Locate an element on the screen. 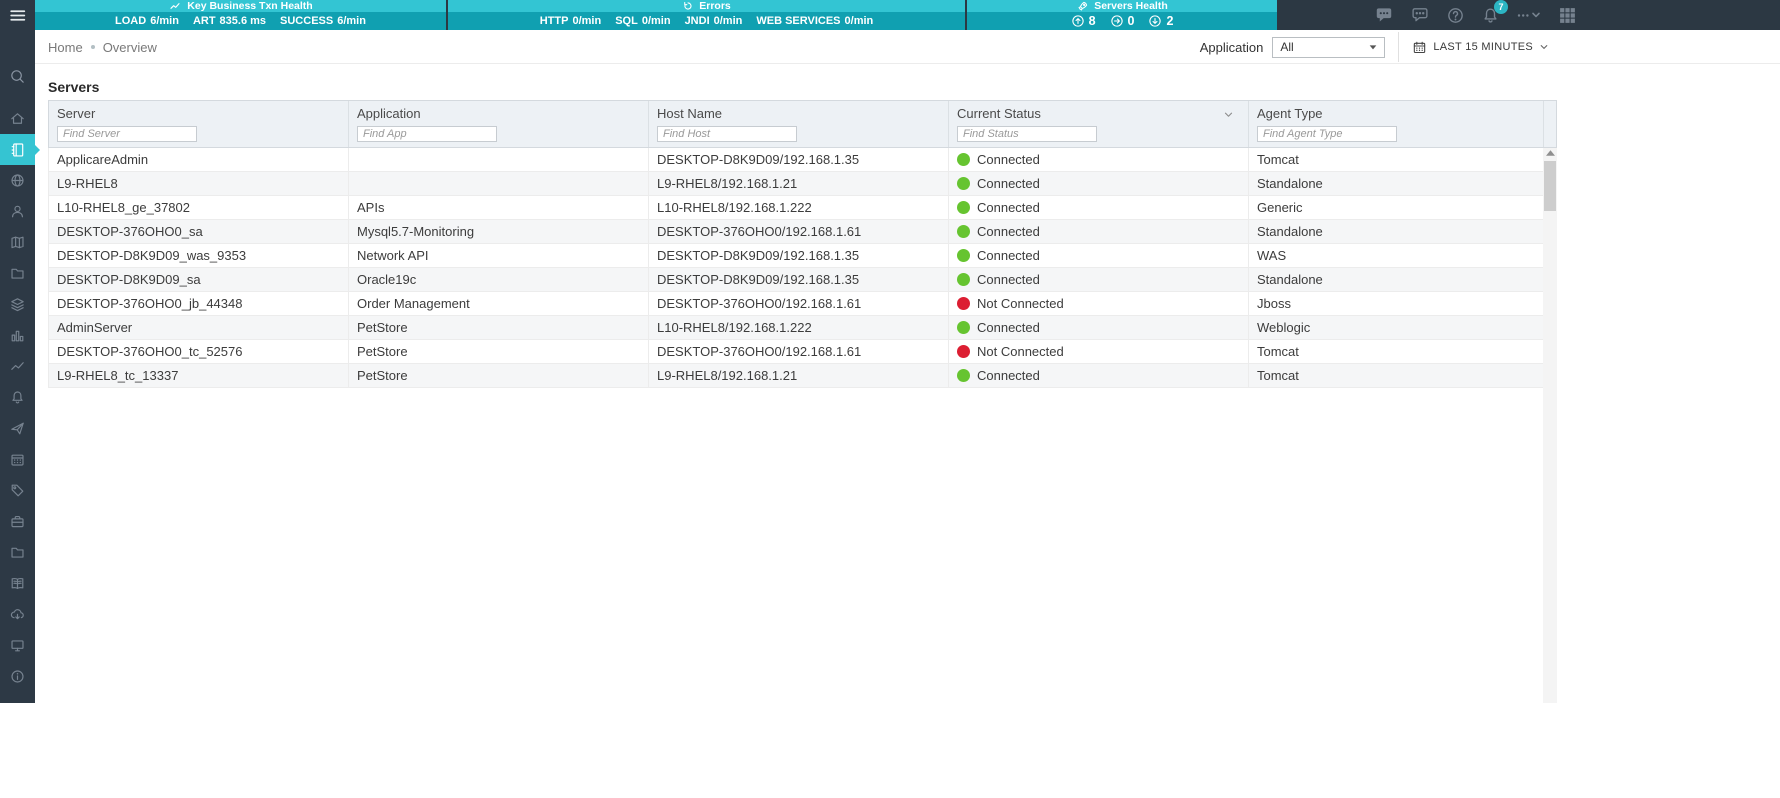  application-filter-label: Application is located at coordinates (1231, 47).